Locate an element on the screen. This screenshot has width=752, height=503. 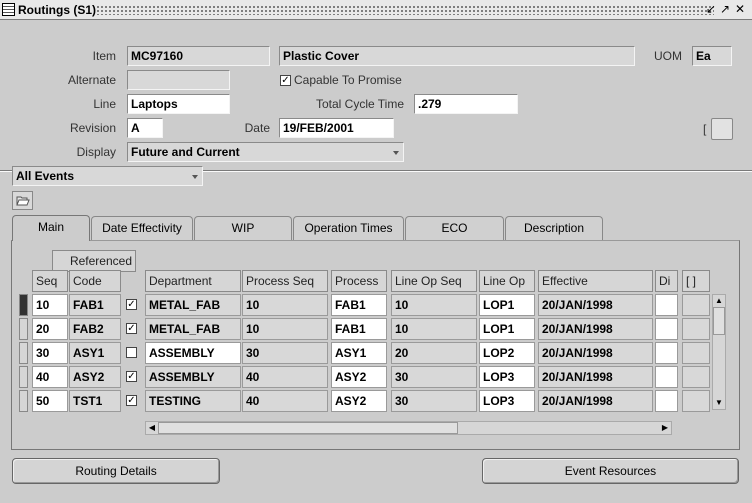
display-select-value: Future and Current is located at coordinates (185, 152).